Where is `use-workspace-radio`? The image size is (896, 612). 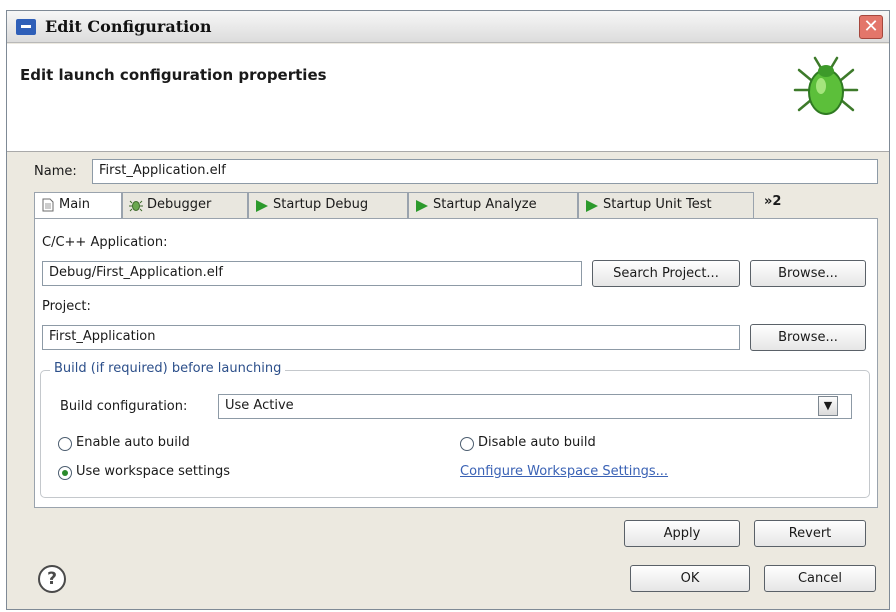 use-workspace-radio is located at coordinates (65, 473).